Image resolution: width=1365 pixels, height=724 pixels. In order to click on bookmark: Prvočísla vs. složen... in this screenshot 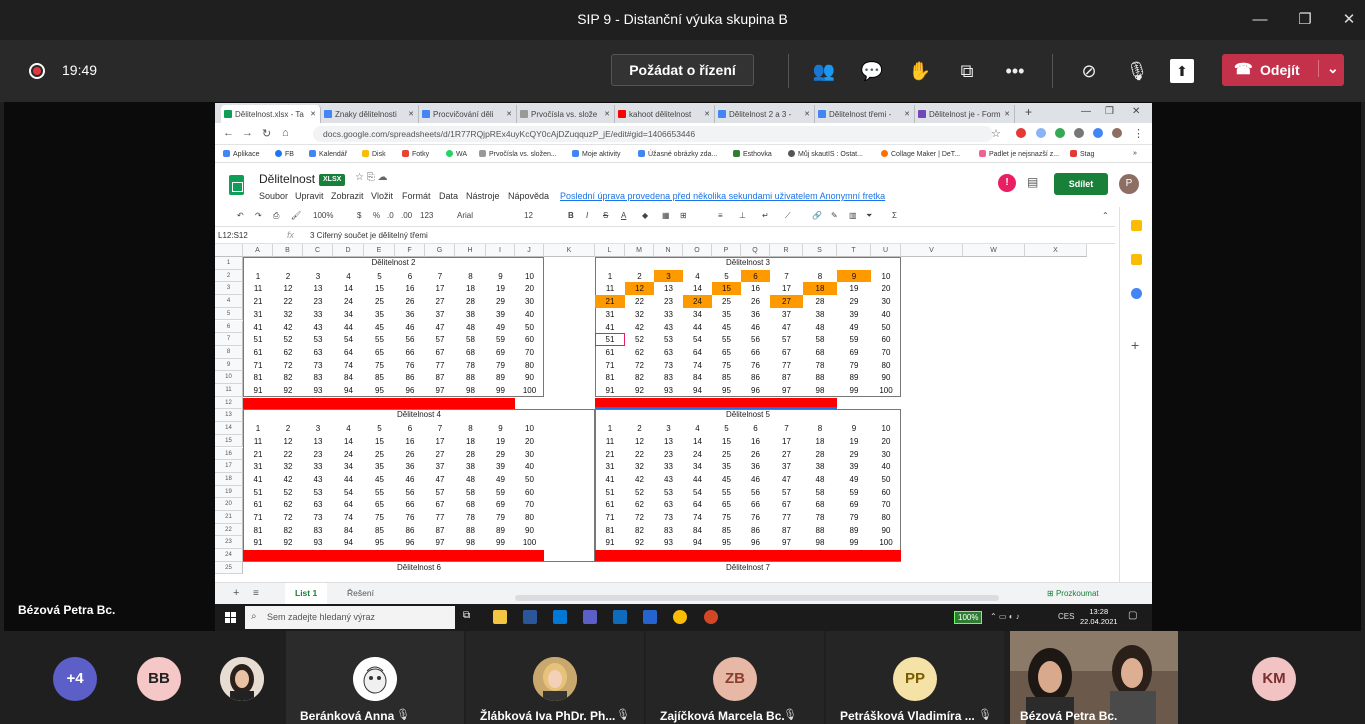, I will do `click(518, 154)`.